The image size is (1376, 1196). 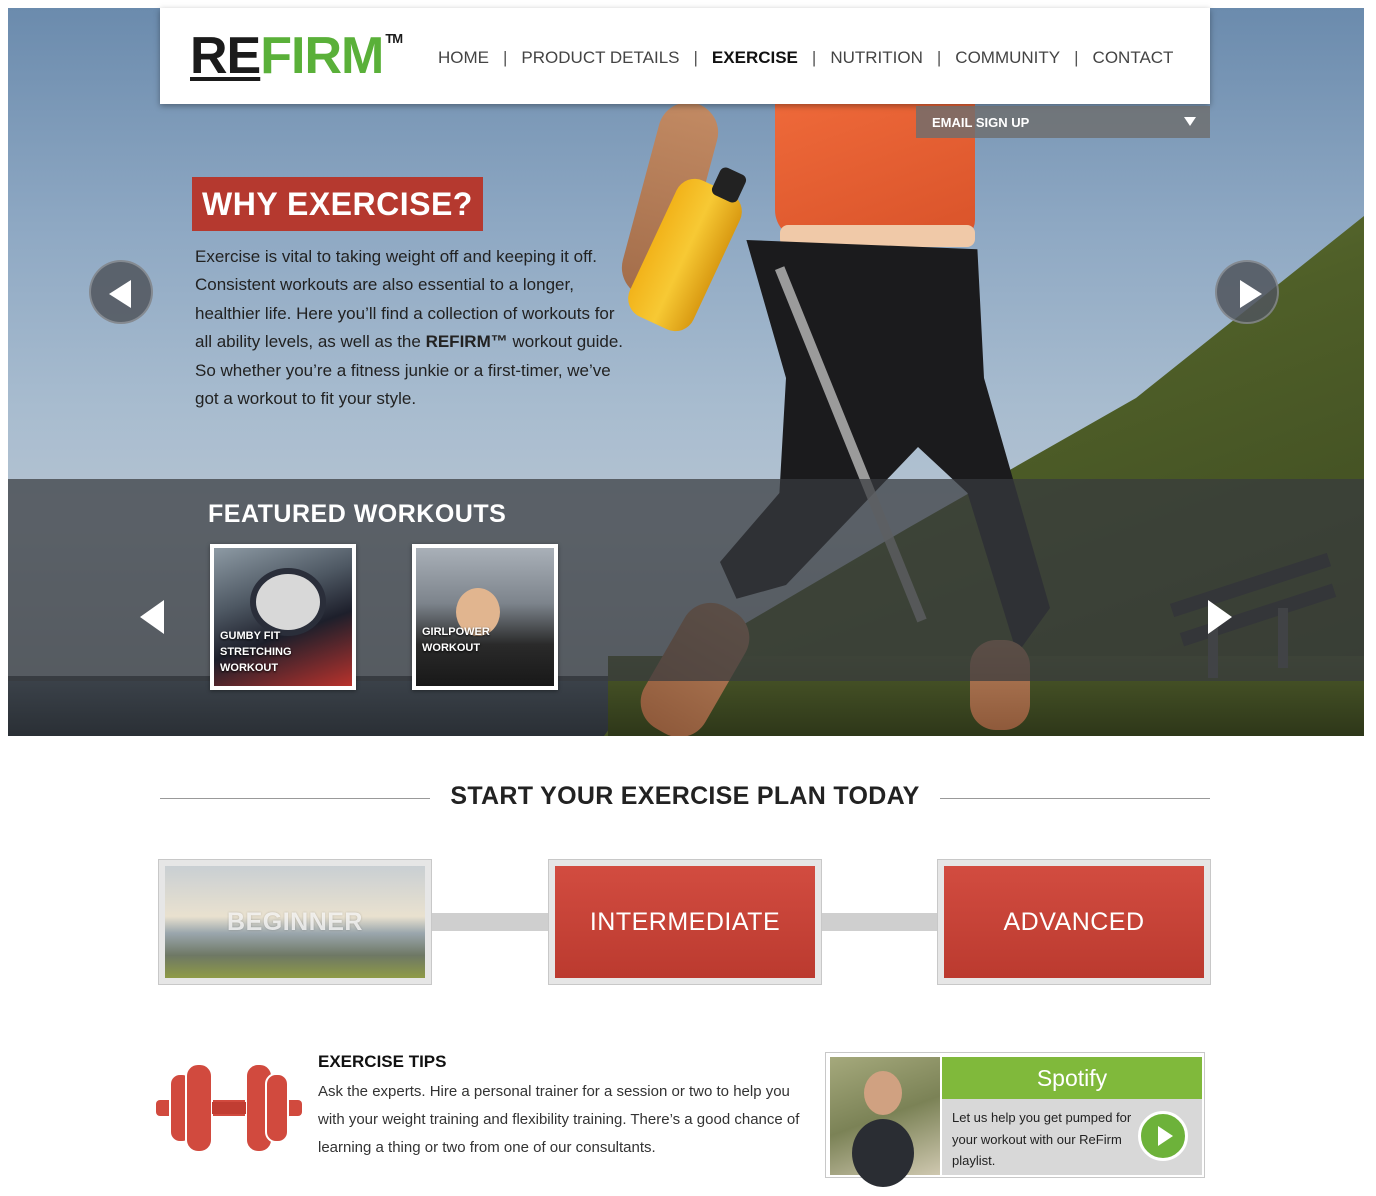 What do you see at coordinates (1007, 58) in the screenshot?
I see `nav-community: COMMUNITY` at bounding box center [1007, 58].